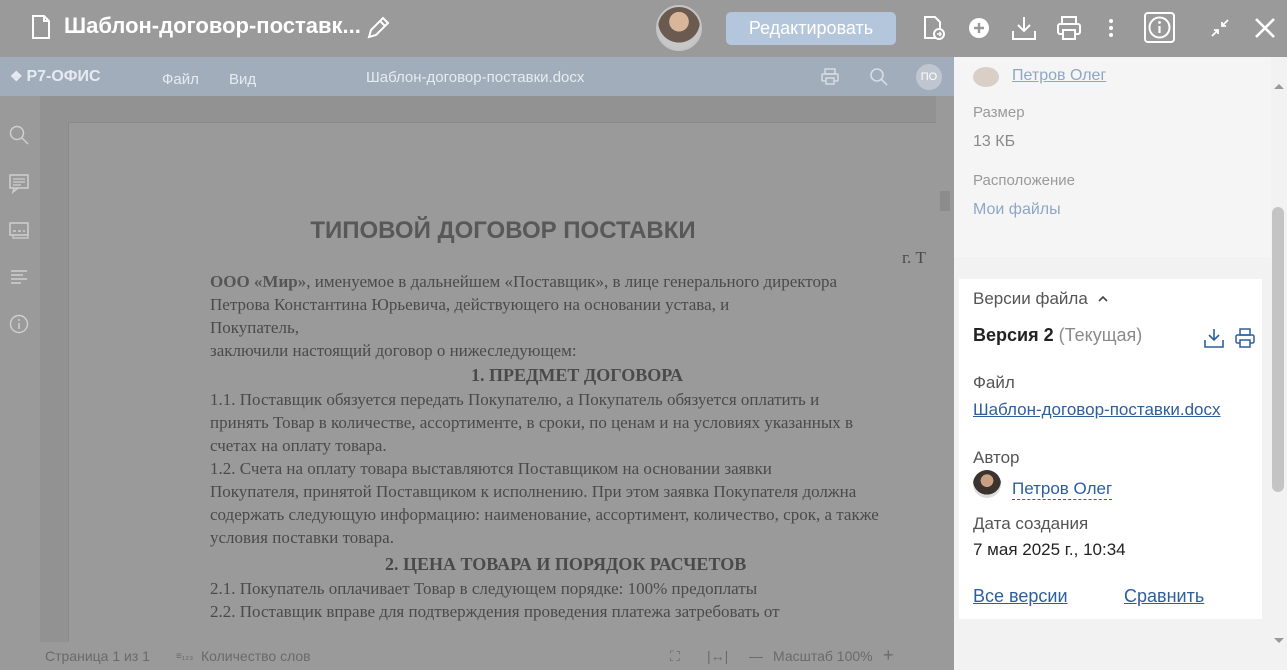 The width and height of the screenshot is (1287, 670). I want to click on created-value: 7 мая 2025 г., 10:34, so click(1049, 549).